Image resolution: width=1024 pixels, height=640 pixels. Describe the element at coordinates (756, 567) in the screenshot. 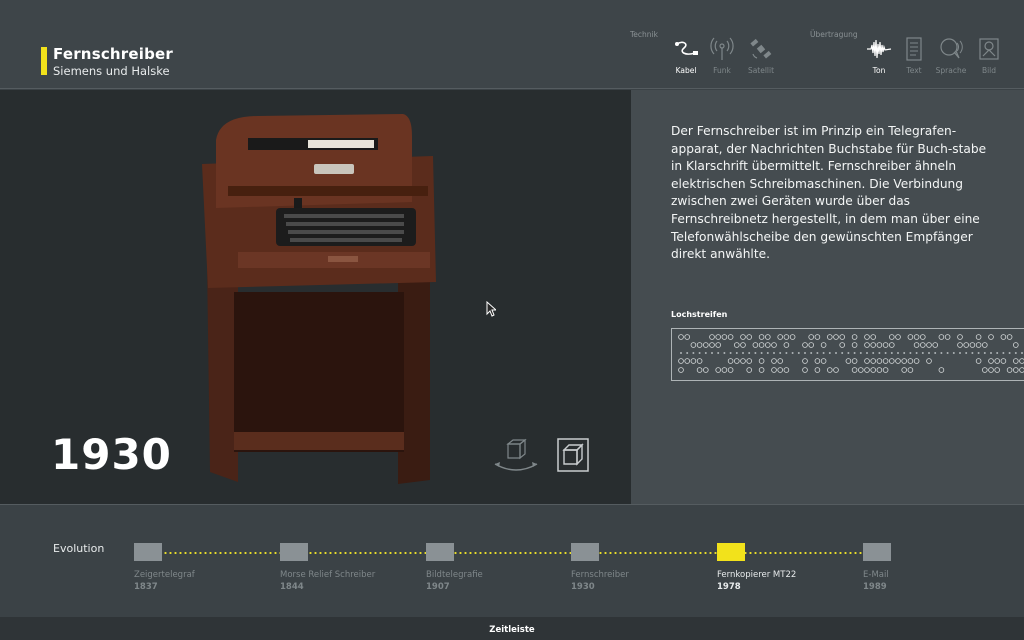

I see `timeline-item-fernkopierer-mt22: Fernkopierer MT22 1978` at that location.